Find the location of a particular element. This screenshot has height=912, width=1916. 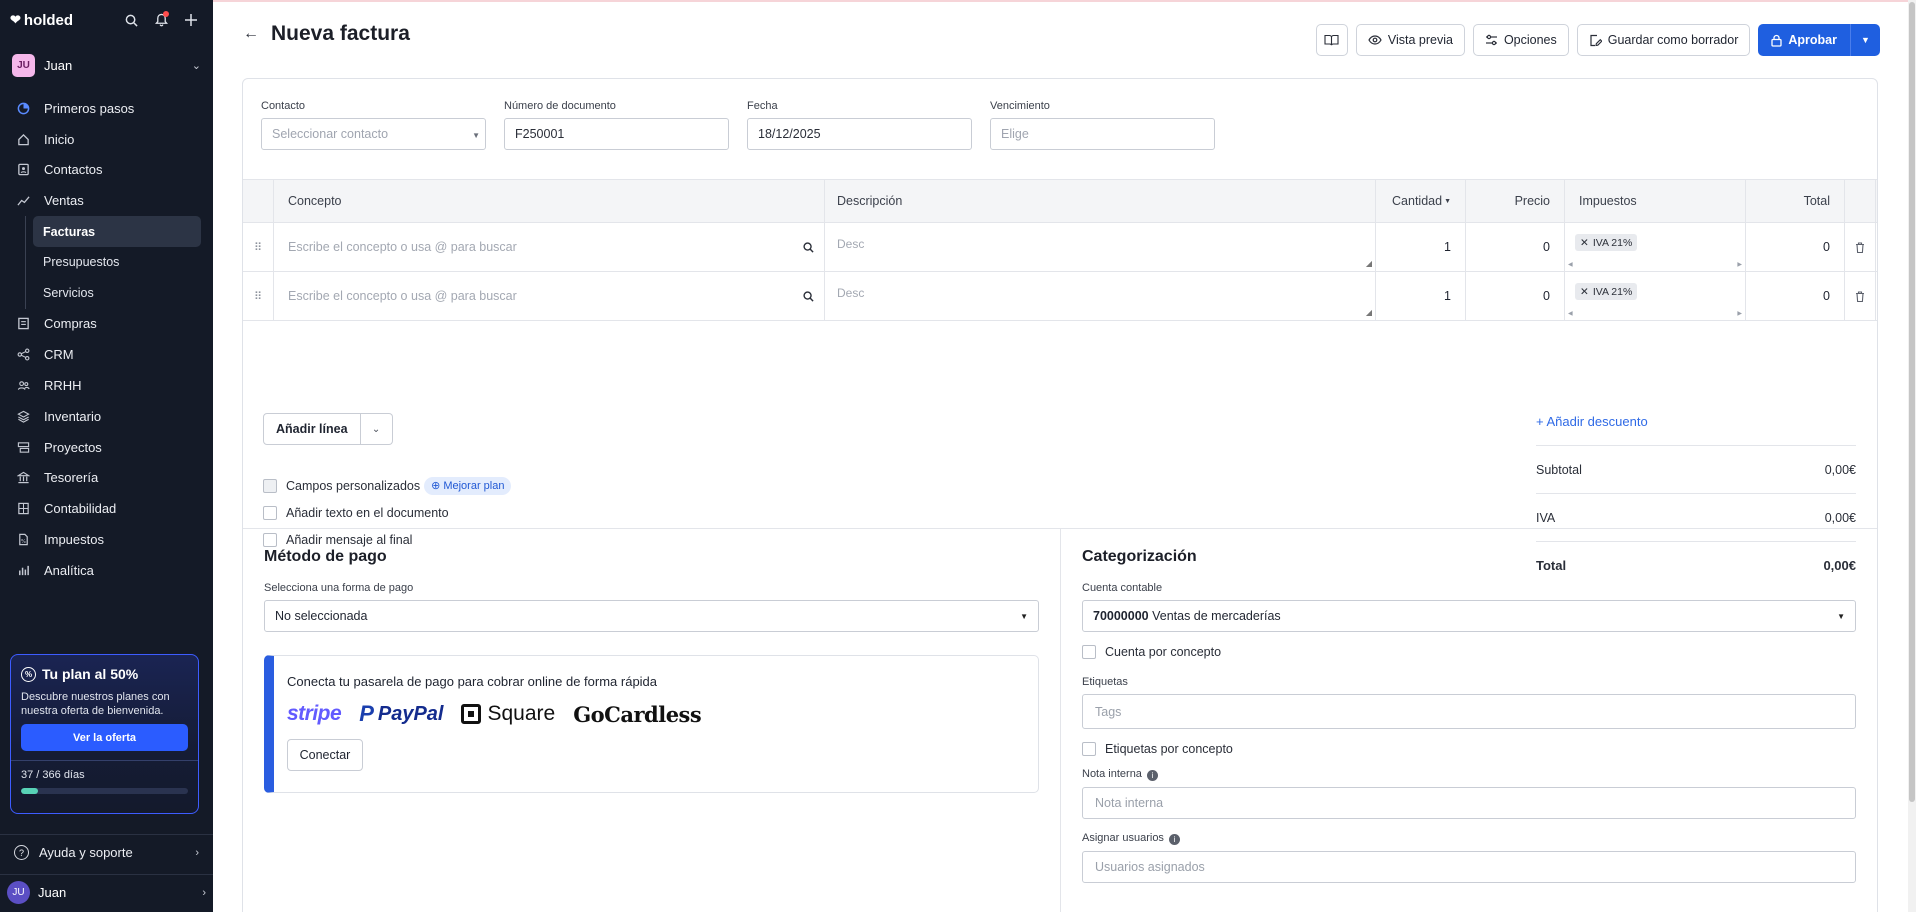

scrollbar-thumb is located at coordinates (1912, 402).